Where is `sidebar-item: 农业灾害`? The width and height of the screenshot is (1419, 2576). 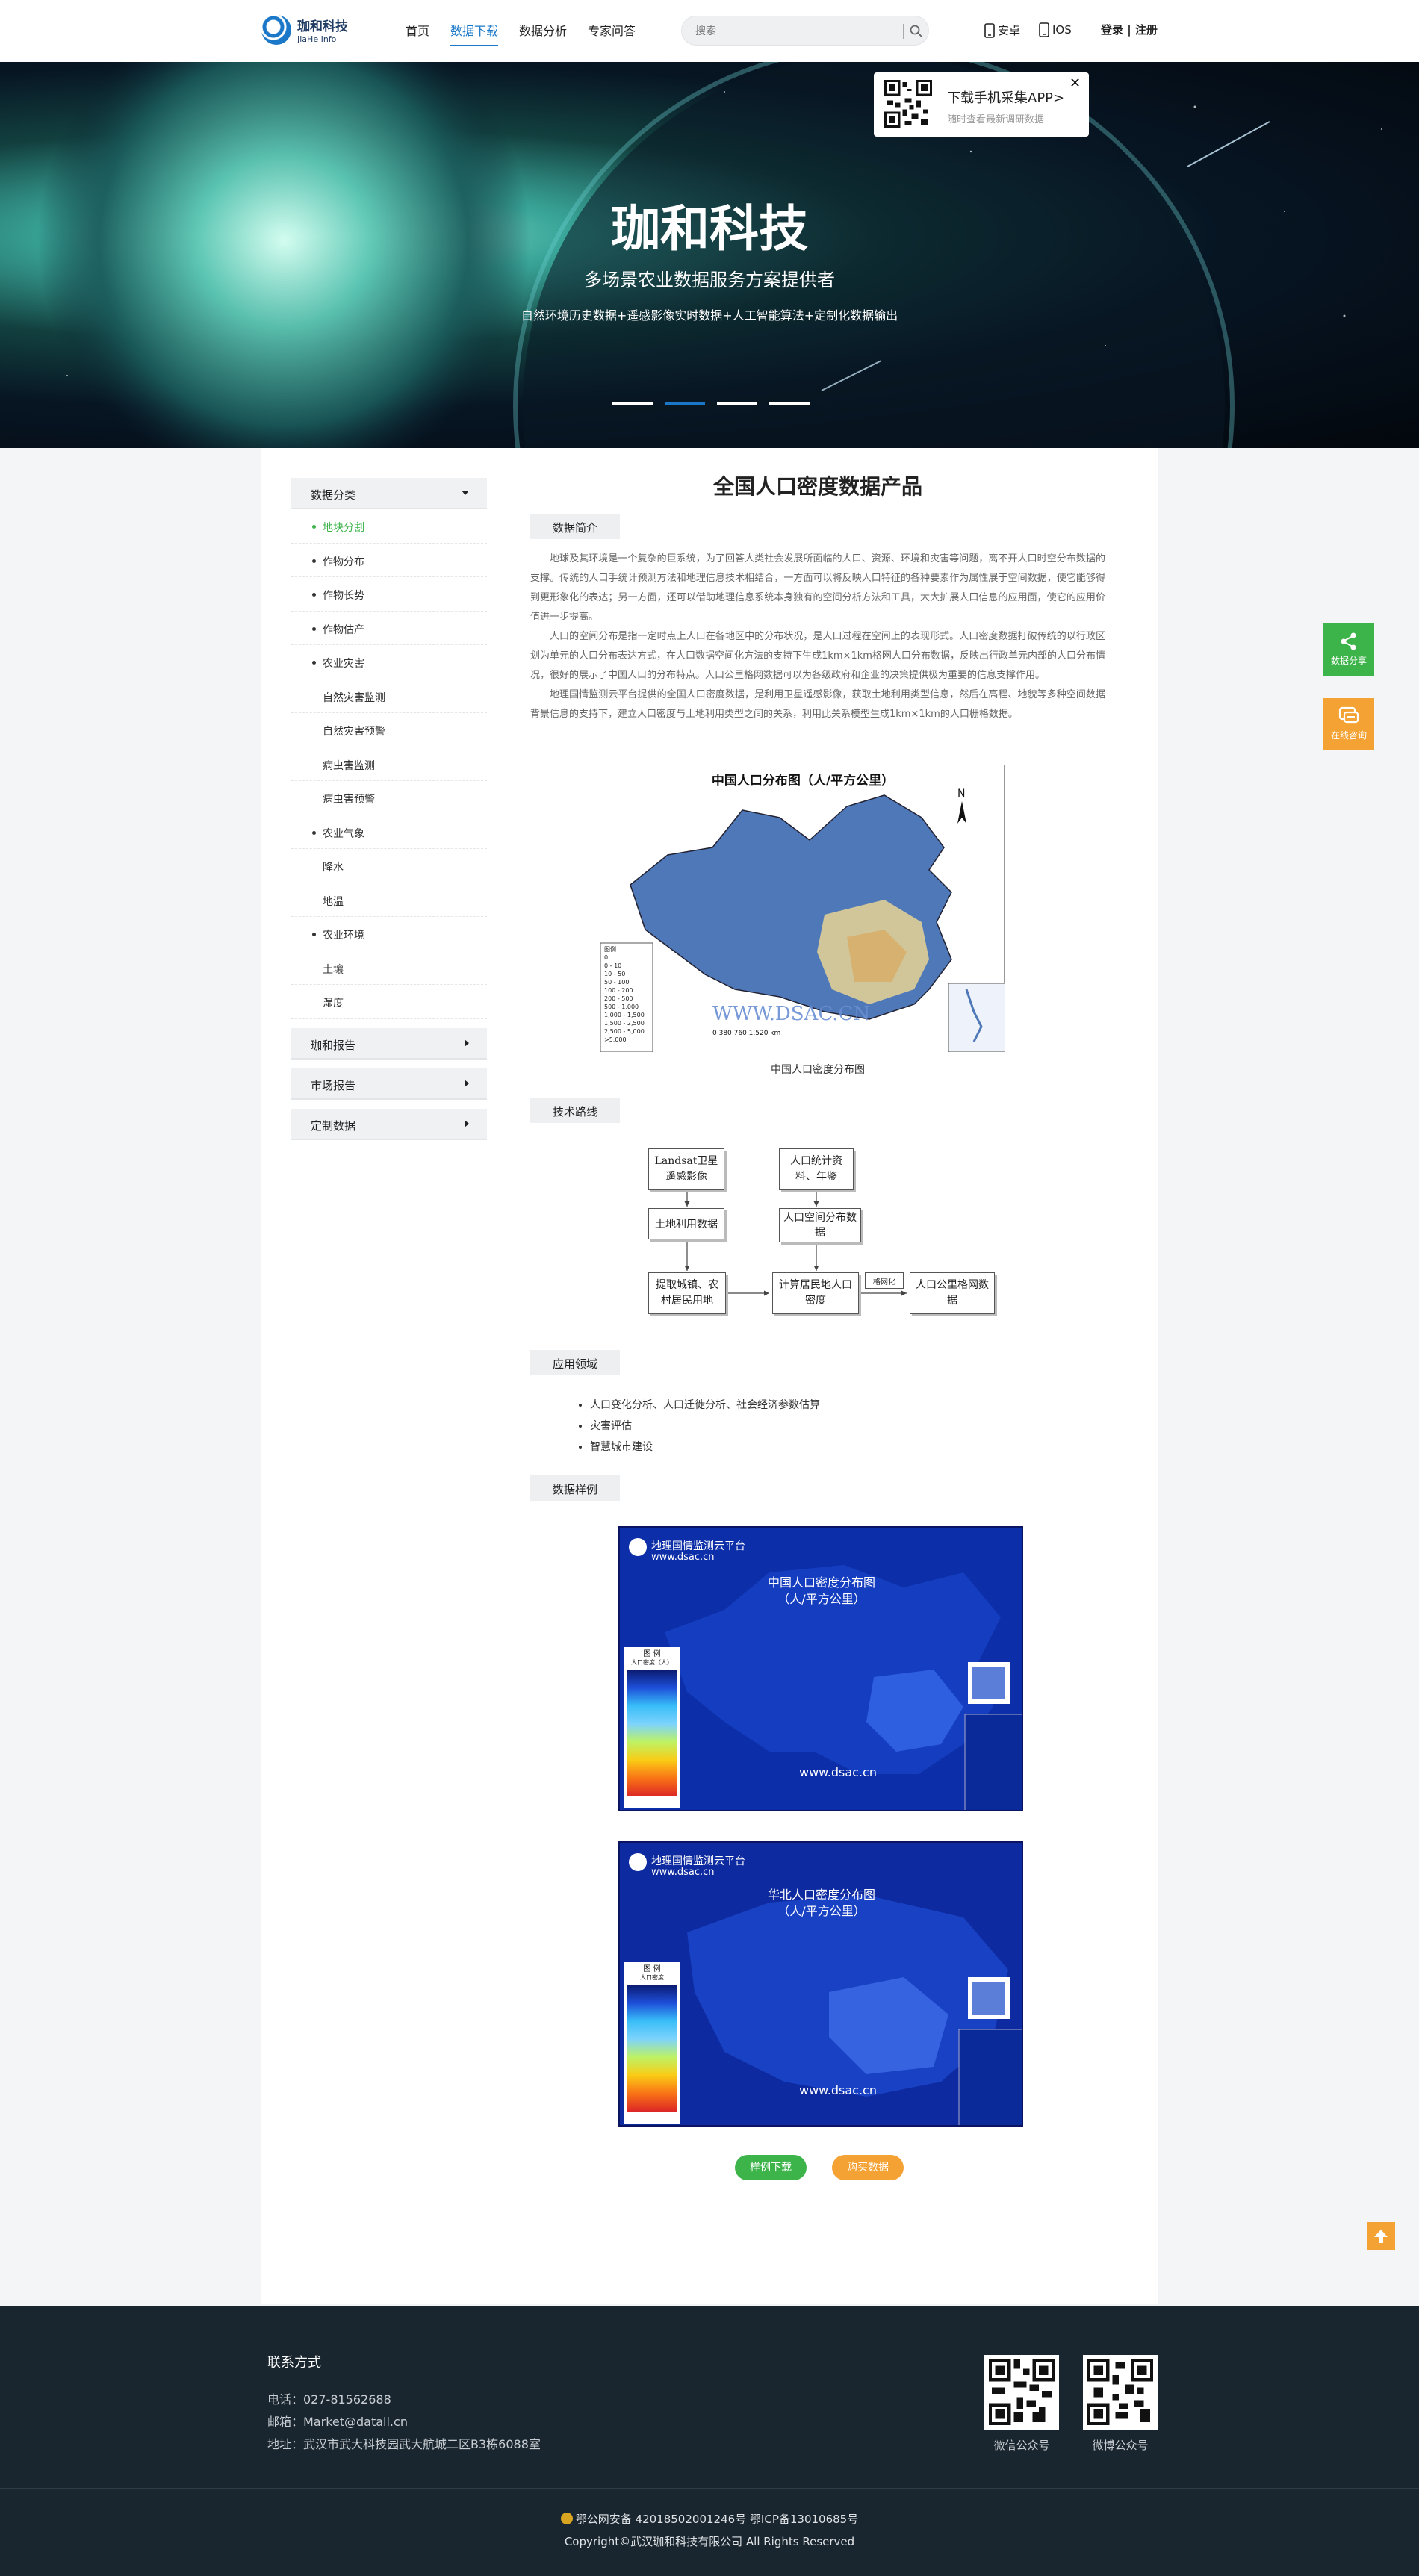 sidebar-item: 农业灾害 is located at coordinates (389, 662).